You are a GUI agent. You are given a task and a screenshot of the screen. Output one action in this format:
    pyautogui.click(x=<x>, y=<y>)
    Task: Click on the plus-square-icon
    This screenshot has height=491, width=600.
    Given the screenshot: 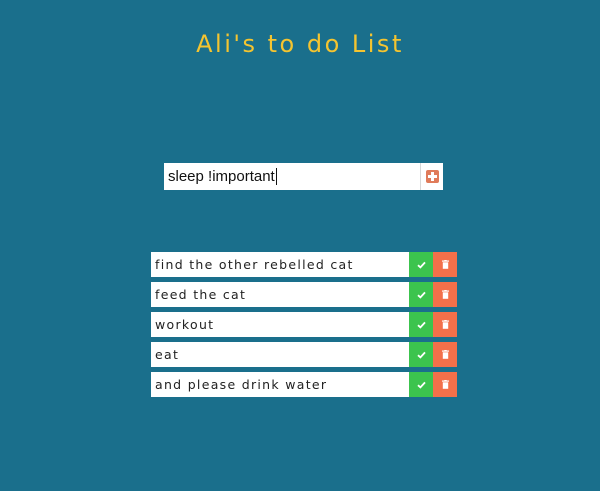 What is the action you would take?
    pyautogui.click(x=432, y=176)
    